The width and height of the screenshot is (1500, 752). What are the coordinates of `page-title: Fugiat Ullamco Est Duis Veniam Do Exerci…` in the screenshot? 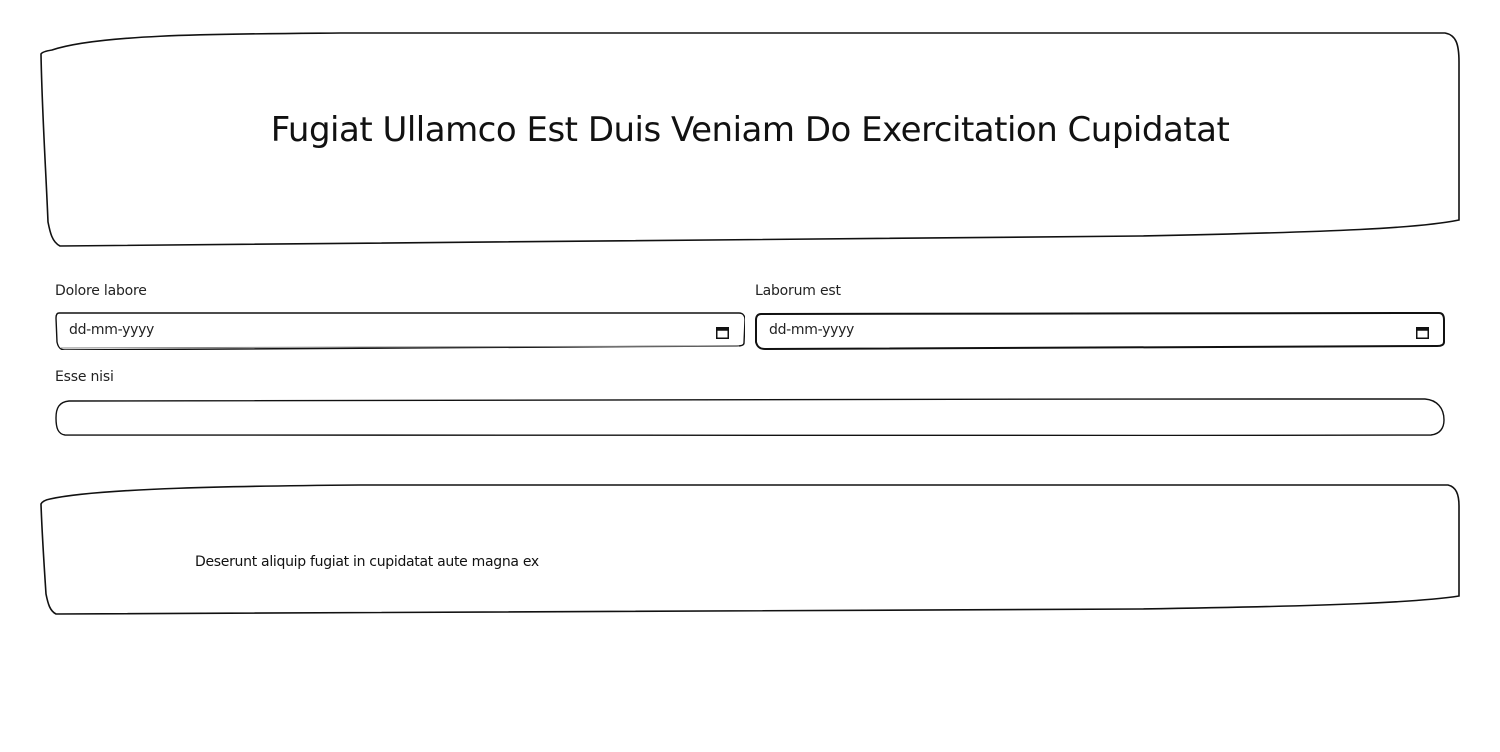 It's located at (750, 130).